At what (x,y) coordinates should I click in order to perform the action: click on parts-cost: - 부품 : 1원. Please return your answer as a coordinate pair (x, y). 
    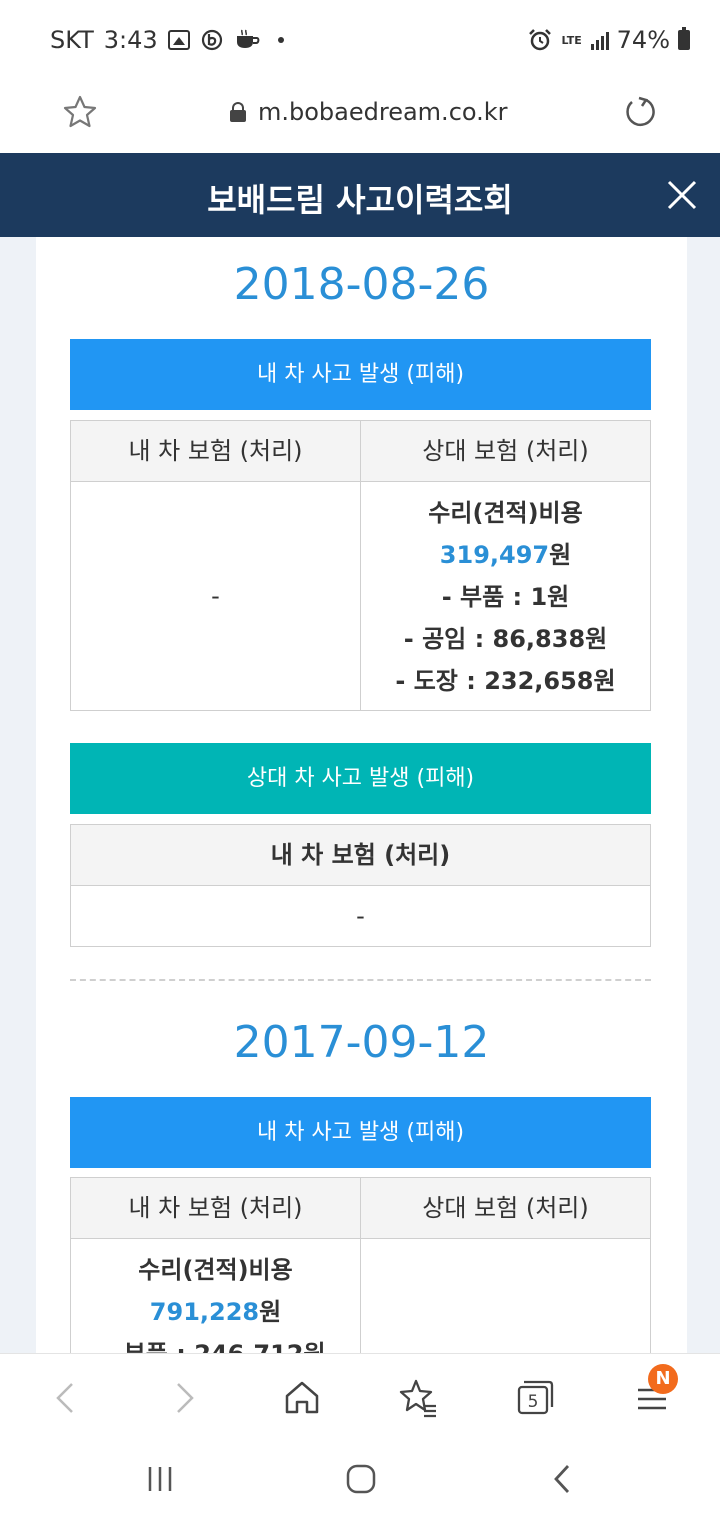
    Looking at the image, I should click on (505, 597).